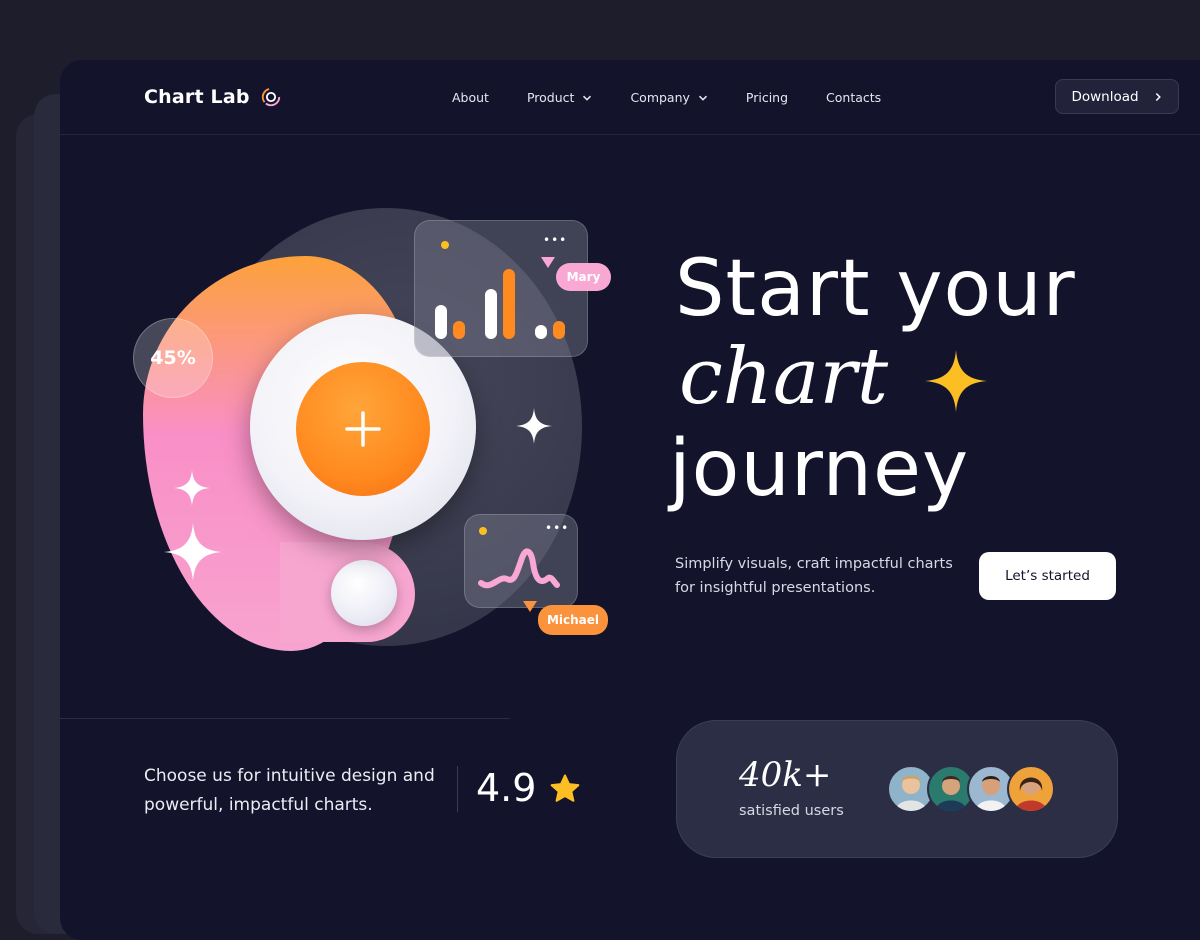 This screenshot has width=1200, height=940. What do you see at coordinates (819, 469) in the screenshot?
I see `headline-line-3: journey` at bounding box center [819, 469].